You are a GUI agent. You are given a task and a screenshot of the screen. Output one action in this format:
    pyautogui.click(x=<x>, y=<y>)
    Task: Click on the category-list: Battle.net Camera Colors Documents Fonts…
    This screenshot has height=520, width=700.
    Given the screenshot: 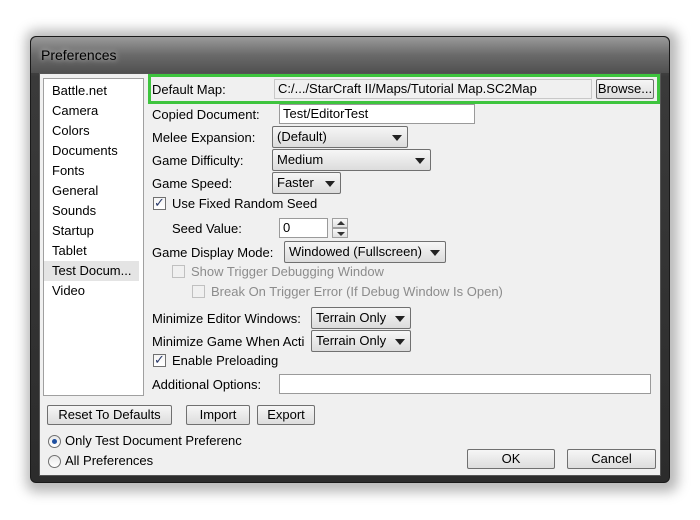 What is the action you would take?
    pyautogui.click(x=93, y=237)
    